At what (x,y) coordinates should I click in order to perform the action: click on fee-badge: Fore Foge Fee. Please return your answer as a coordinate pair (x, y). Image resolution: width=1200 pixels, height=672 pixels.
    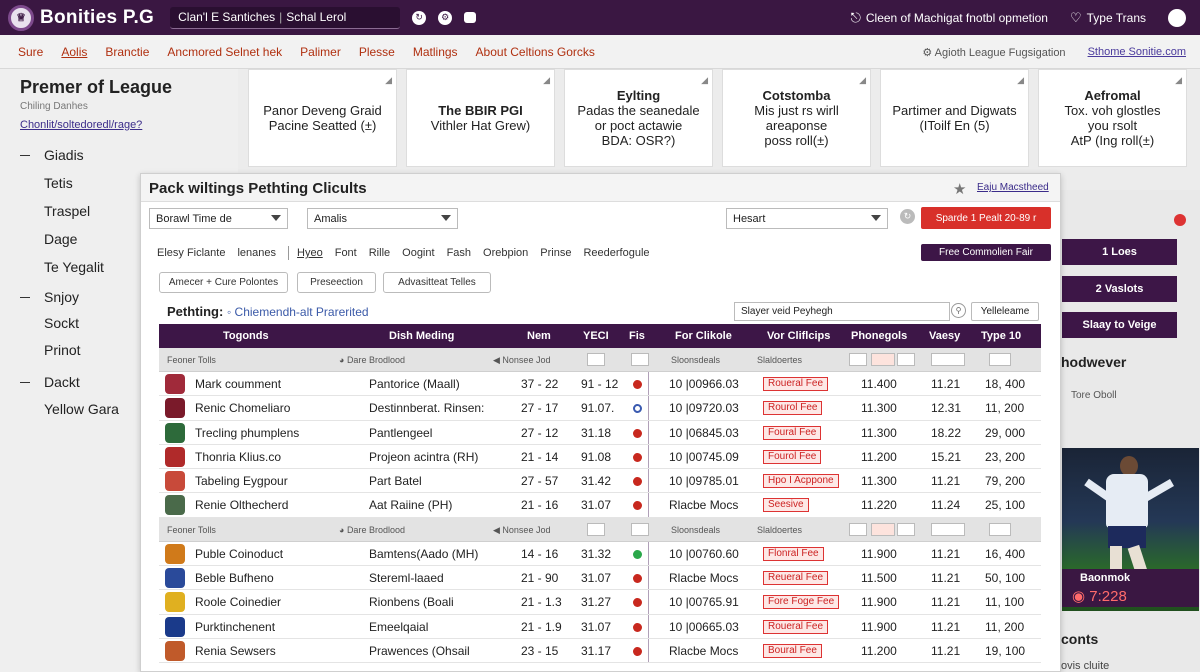
    Looking at the image, I should click on (801, 602).